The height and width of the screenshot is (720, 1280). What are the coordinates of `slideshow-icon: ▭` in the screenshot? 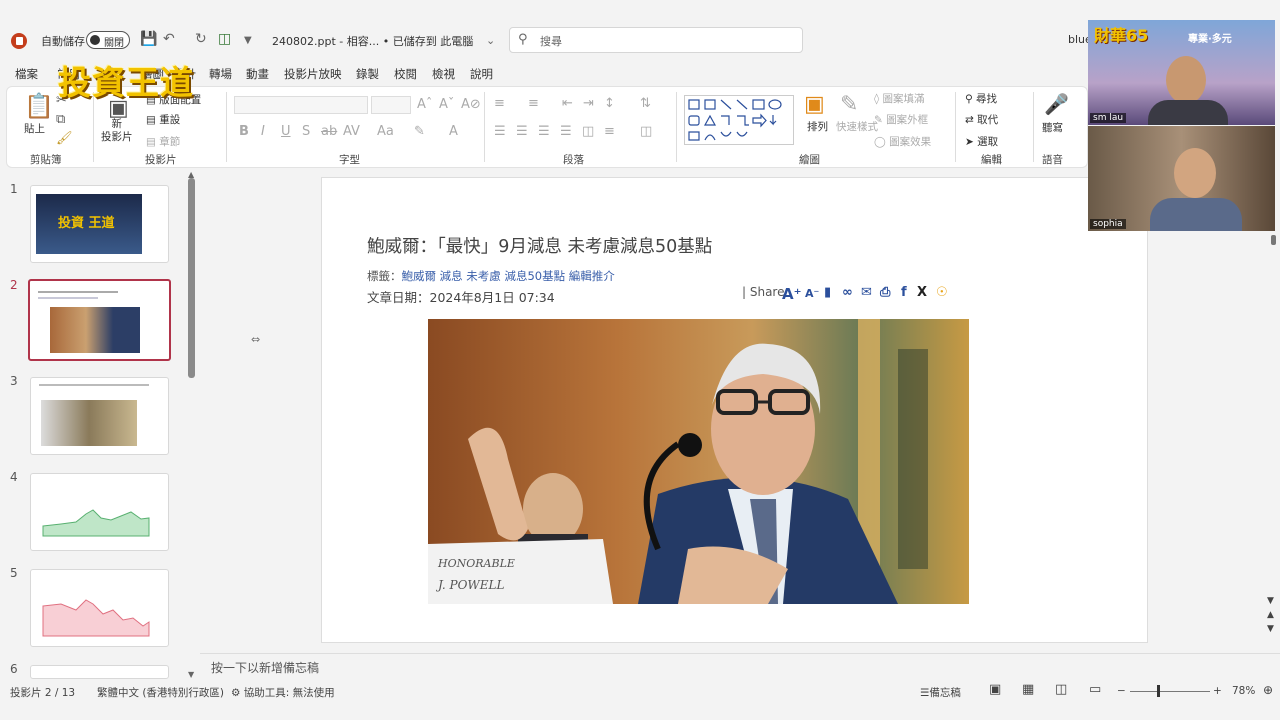 It's located at (1095, 689).